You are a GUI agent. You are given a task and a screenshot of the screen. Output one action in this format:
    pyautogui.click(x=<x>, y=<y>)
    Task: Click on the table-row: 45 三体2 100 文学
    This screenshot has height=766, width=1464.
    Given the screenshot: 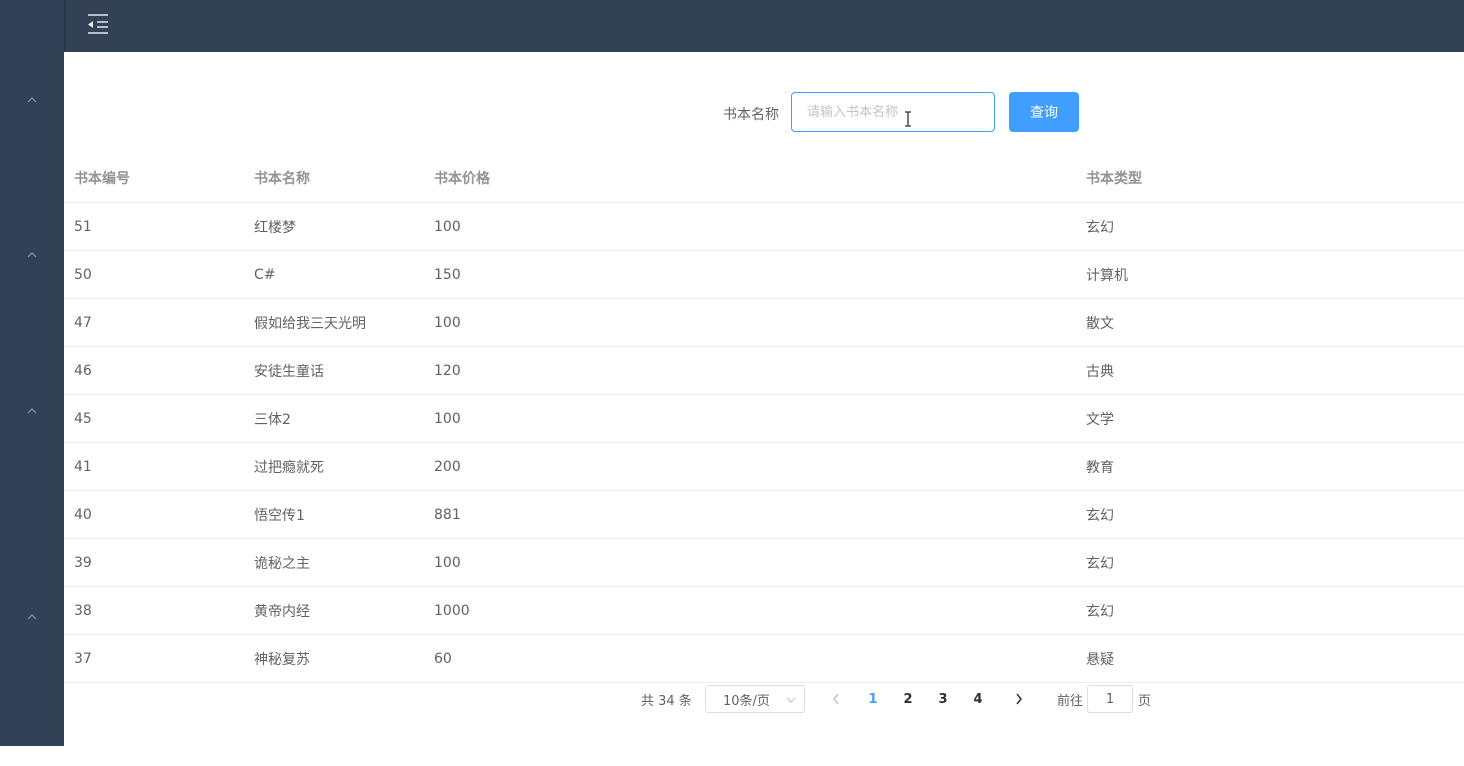 What is the action you would take?
    pyautogui.click(x=764, y=419)
    